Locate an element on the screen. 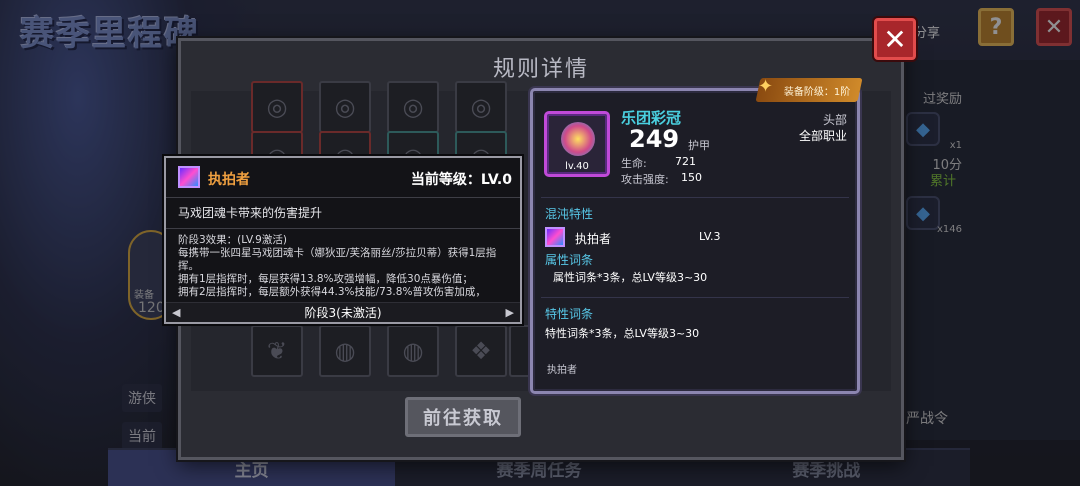 This screenshot has height=486, width=1080. skill-description: 马戏团魂卡带来的伤害提升 is located at coordinates (250, 213).